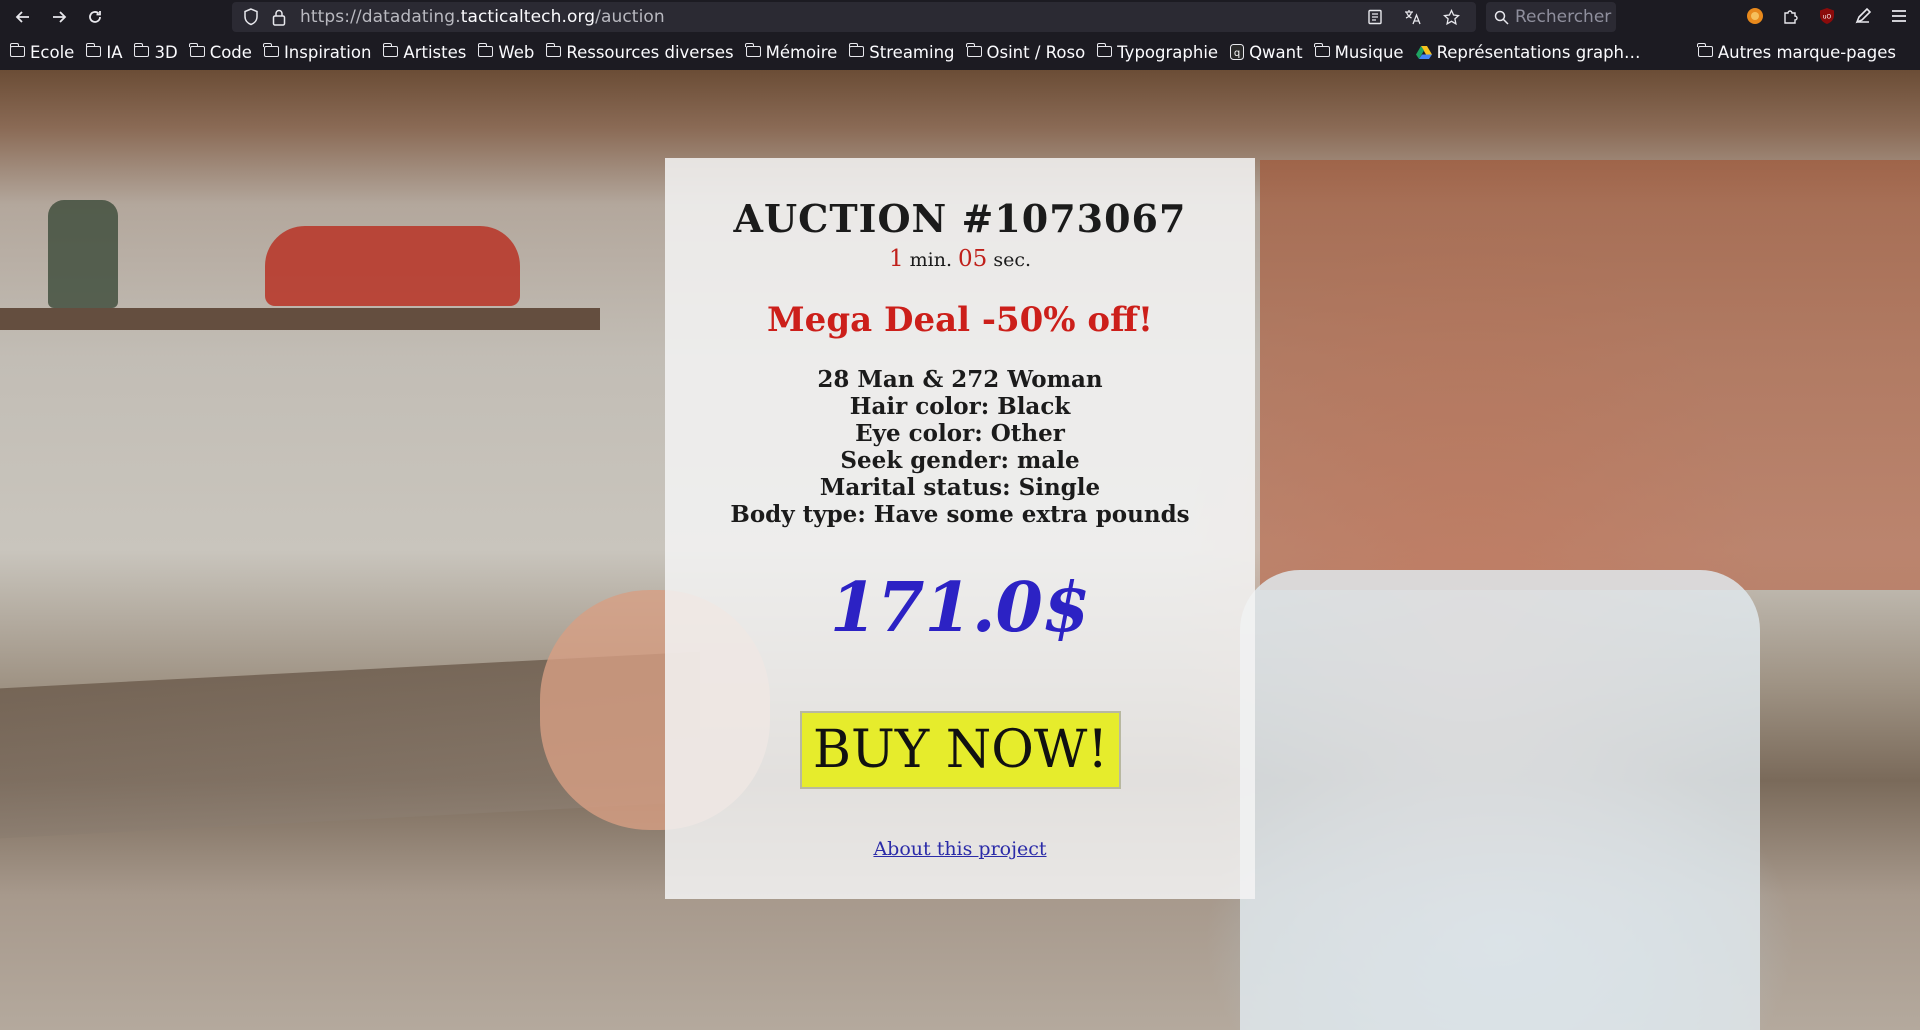  Describe the element at coordinates (1012, 260) in the screenshot. I see `timer-seconds-unit: sec.` at that location.